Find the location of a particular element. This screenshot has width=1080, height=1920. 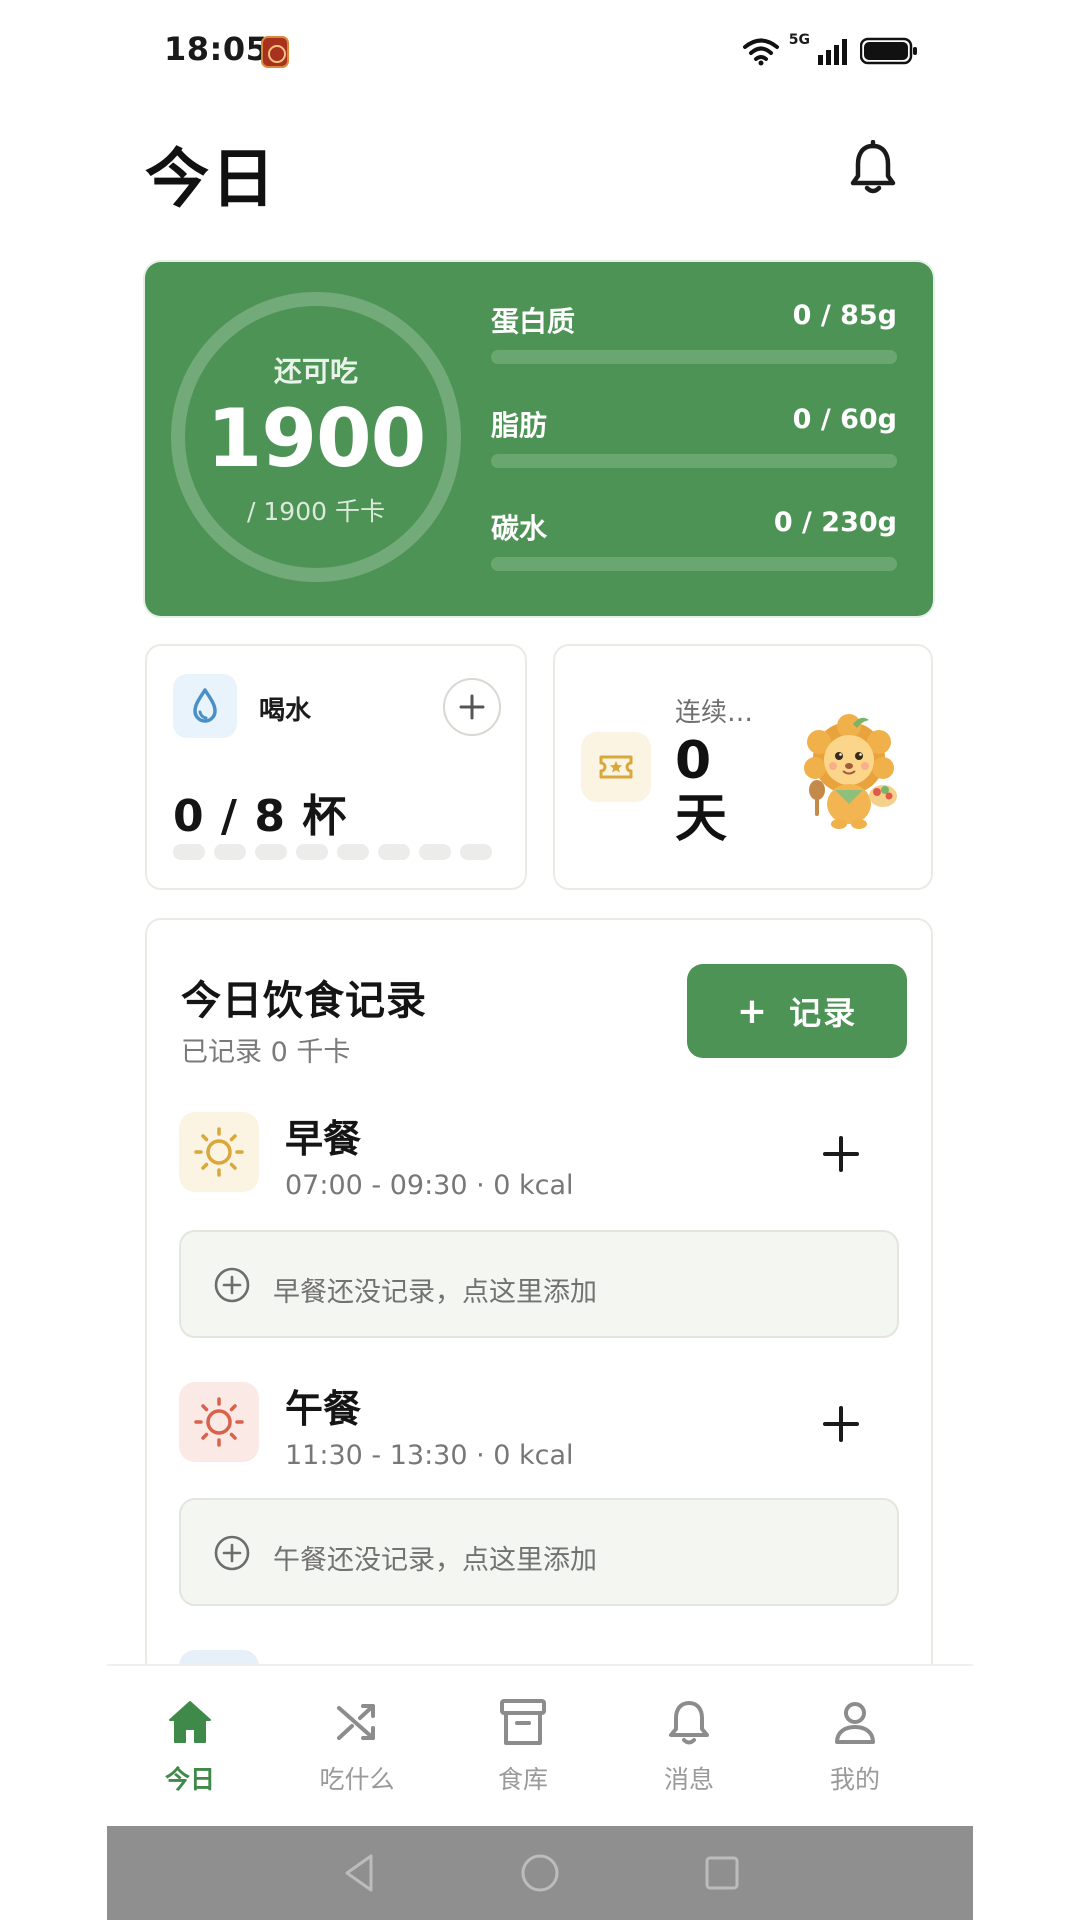

lunch-name: 午餐 is located at coordinates (323, 1409).